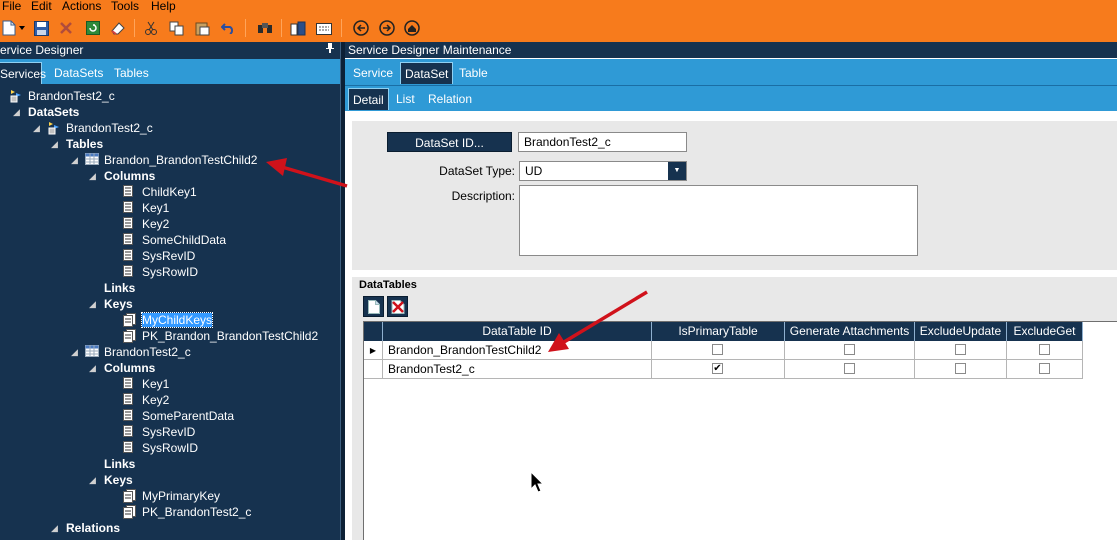  What do you see at coordinates (176, 28) in the screenshot?
I see `copy-icon` at bounding box center [176, 28].